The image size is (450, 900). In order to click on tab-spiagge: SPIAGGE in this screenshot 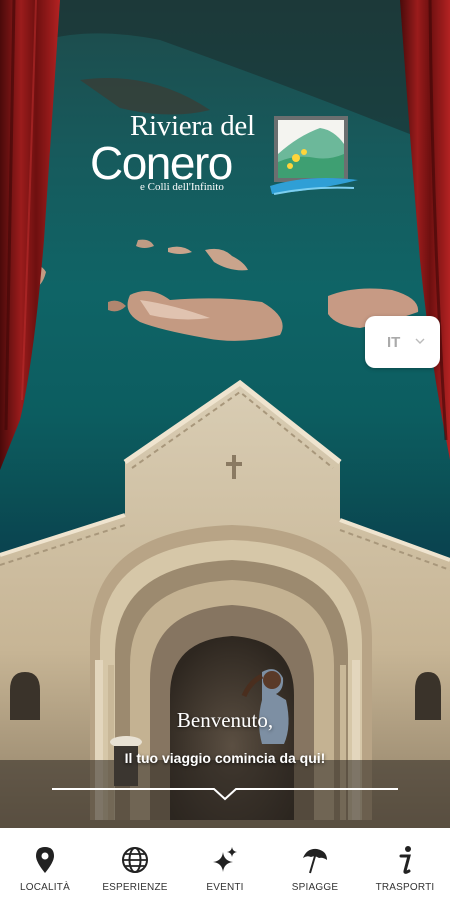, I will do `click(315, 864)`.